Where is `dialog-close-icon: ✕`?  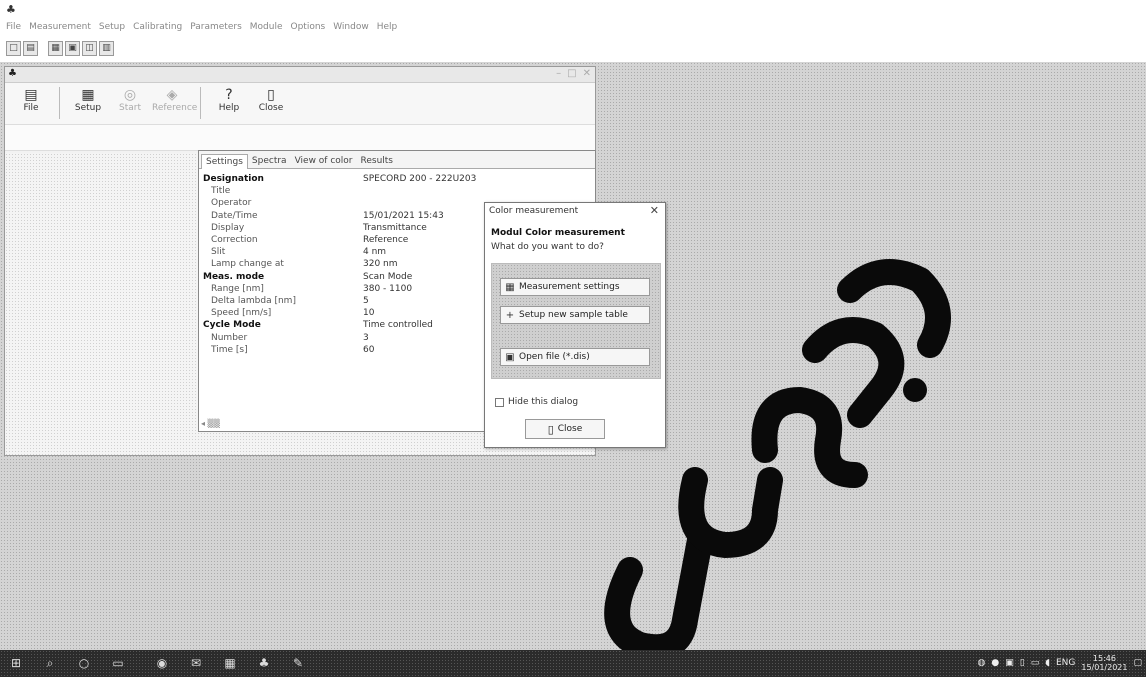
dialog-close-icon: ✕ is located at coordinates (654, 210).